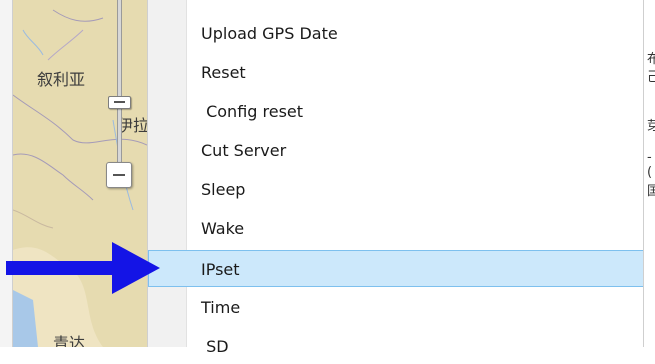 This screenshot has height=364, width=655. Describe the element at coordinates (60, 268) in the screenshot. I see `arrow-shaft` at that location.